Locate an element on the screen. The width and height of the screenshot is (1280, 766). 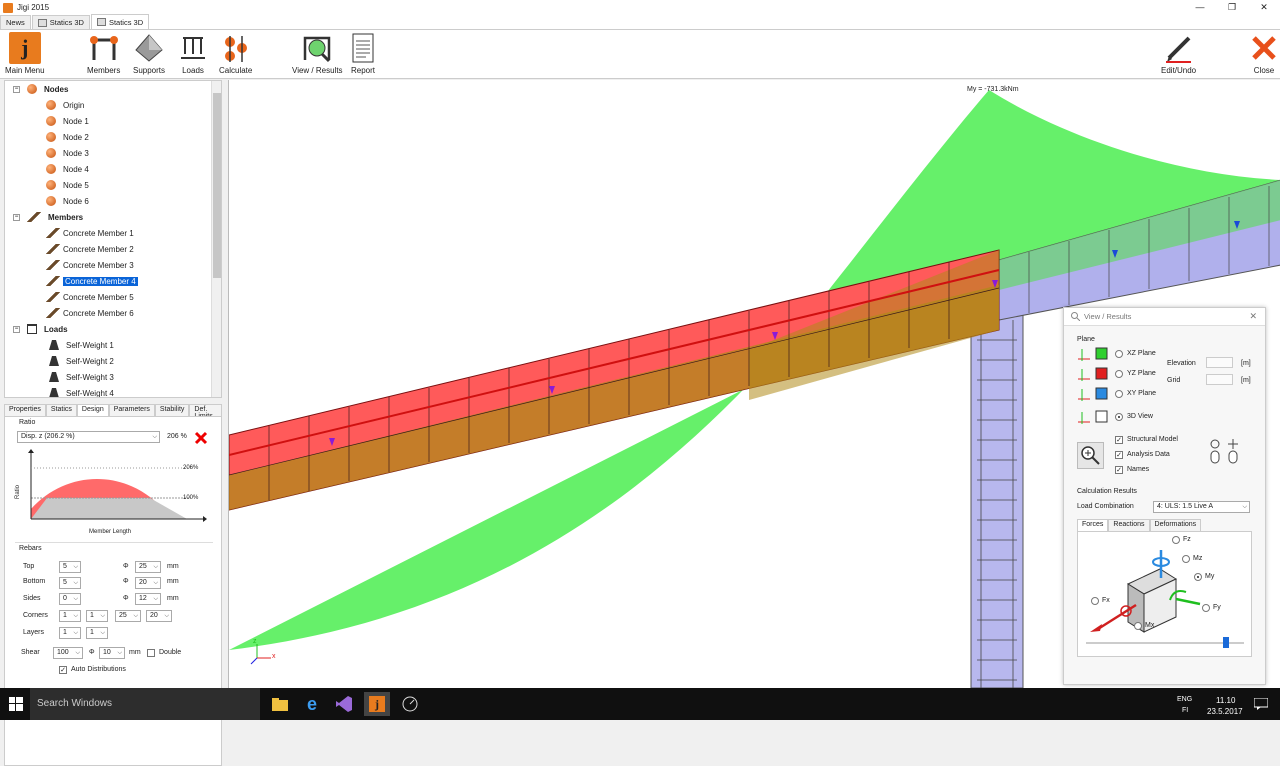
fx-radio is located at coordinates (1095, 601).